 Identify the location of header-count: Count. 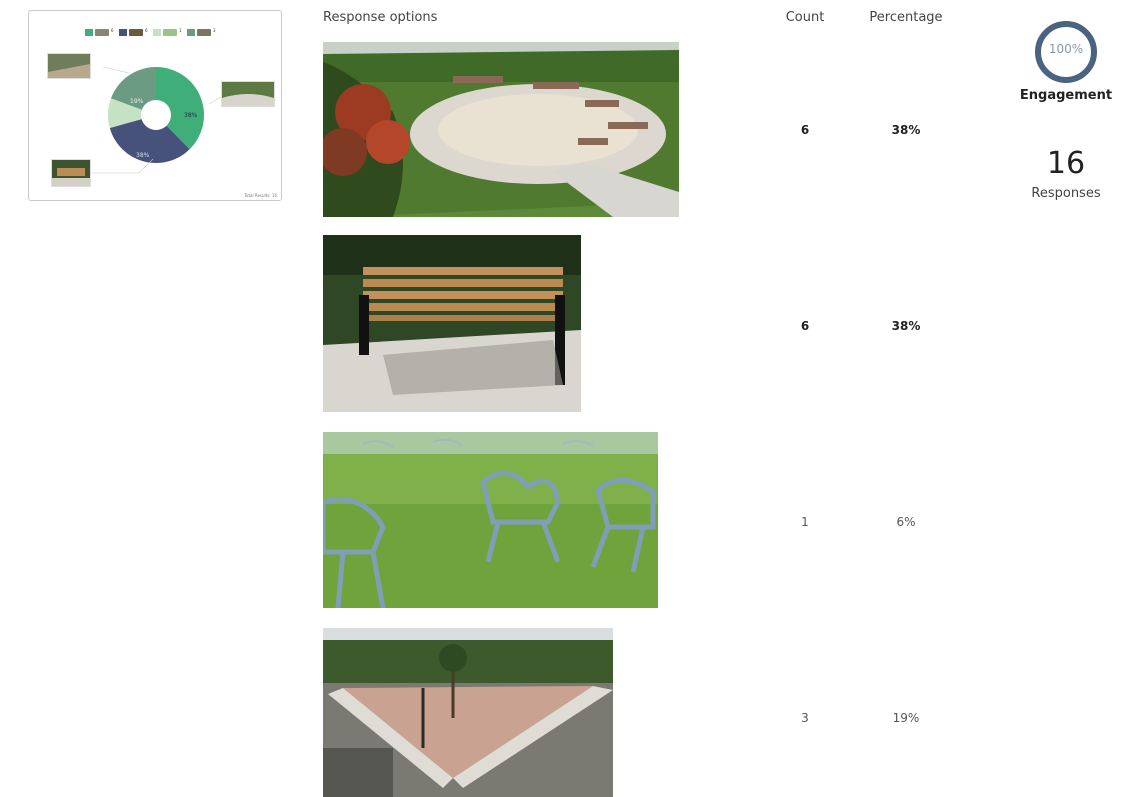
(805, 17).